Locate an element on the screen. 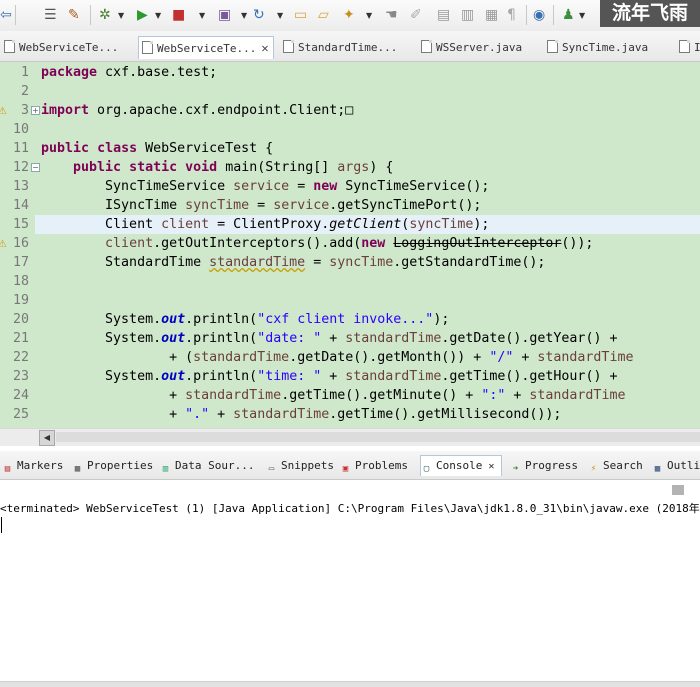 This screenshot has height=687, width=700. code-token: client is located at coordinates (185, 224).